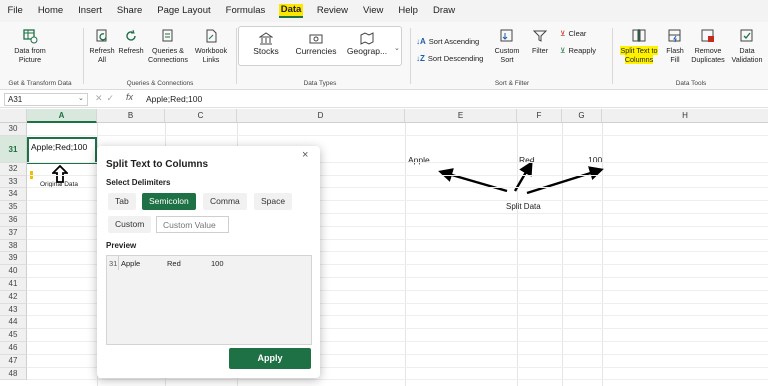  I want to click on workbook-links-button: Workbook Links, so click(211, 46).